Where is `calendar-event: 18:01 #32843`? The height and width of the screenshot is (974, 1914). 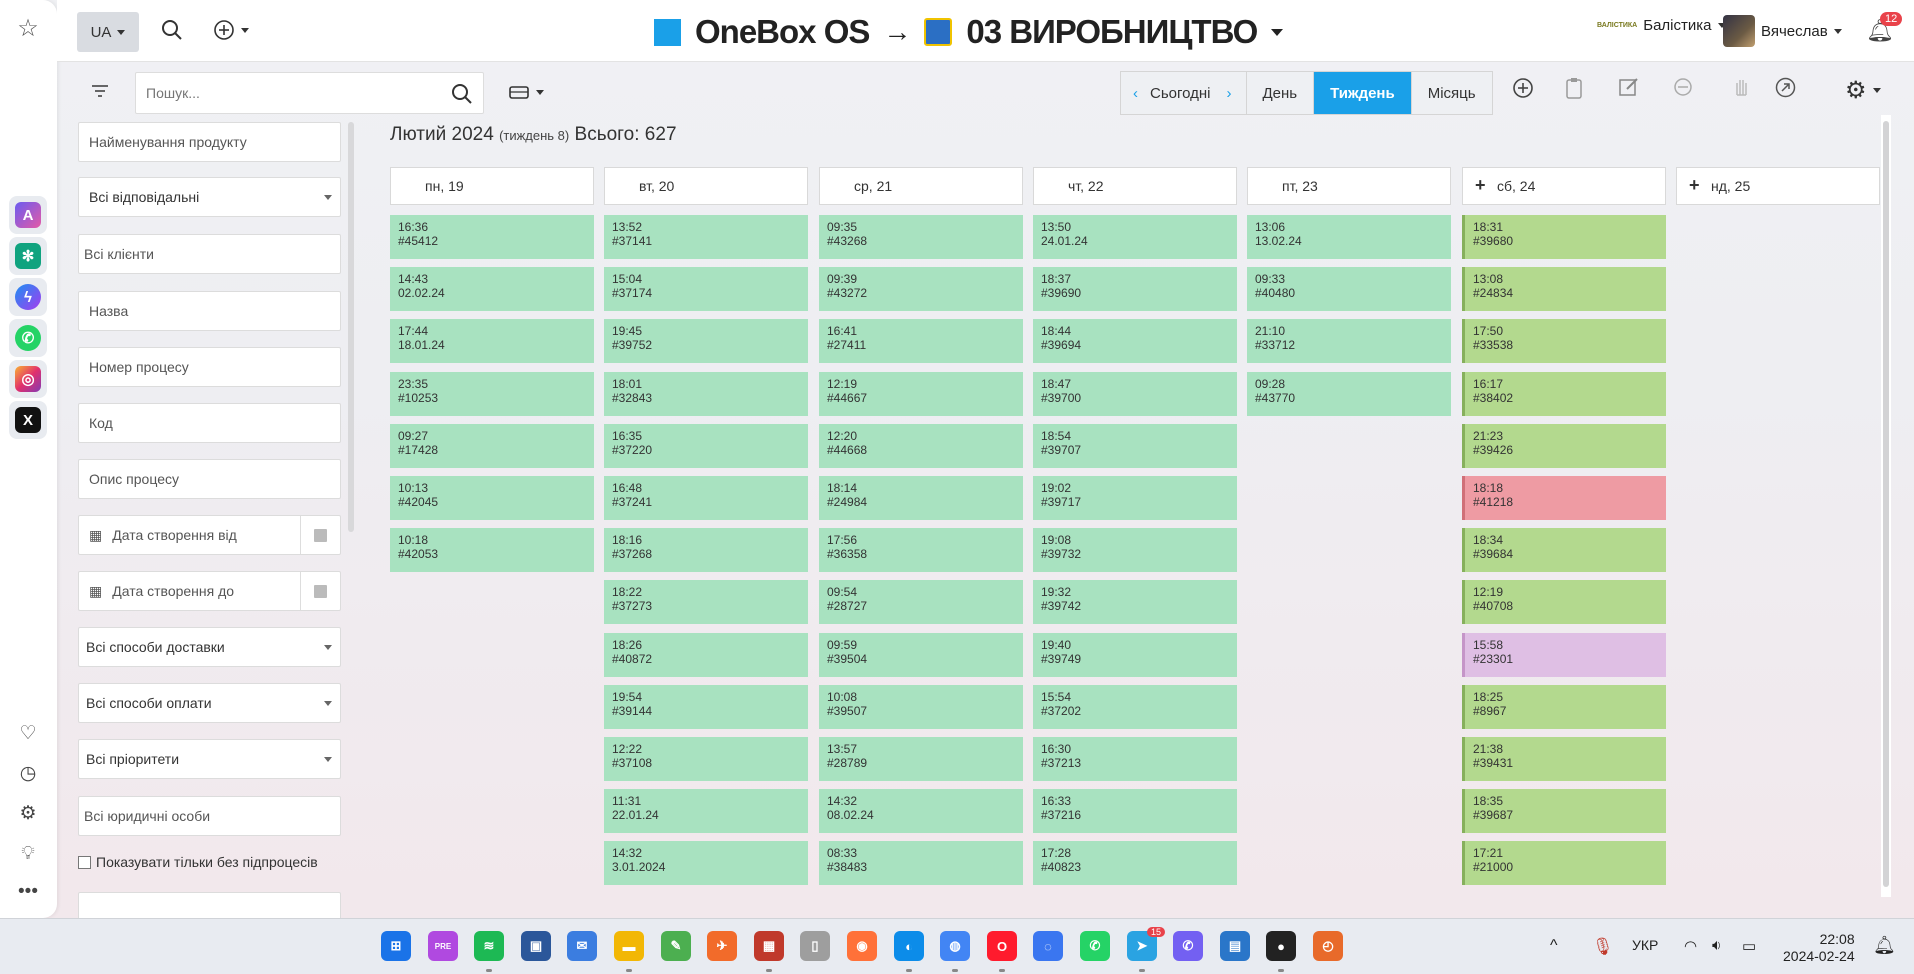 calendar-event: 18:01 #32843 is located at coordinates (706, 394).